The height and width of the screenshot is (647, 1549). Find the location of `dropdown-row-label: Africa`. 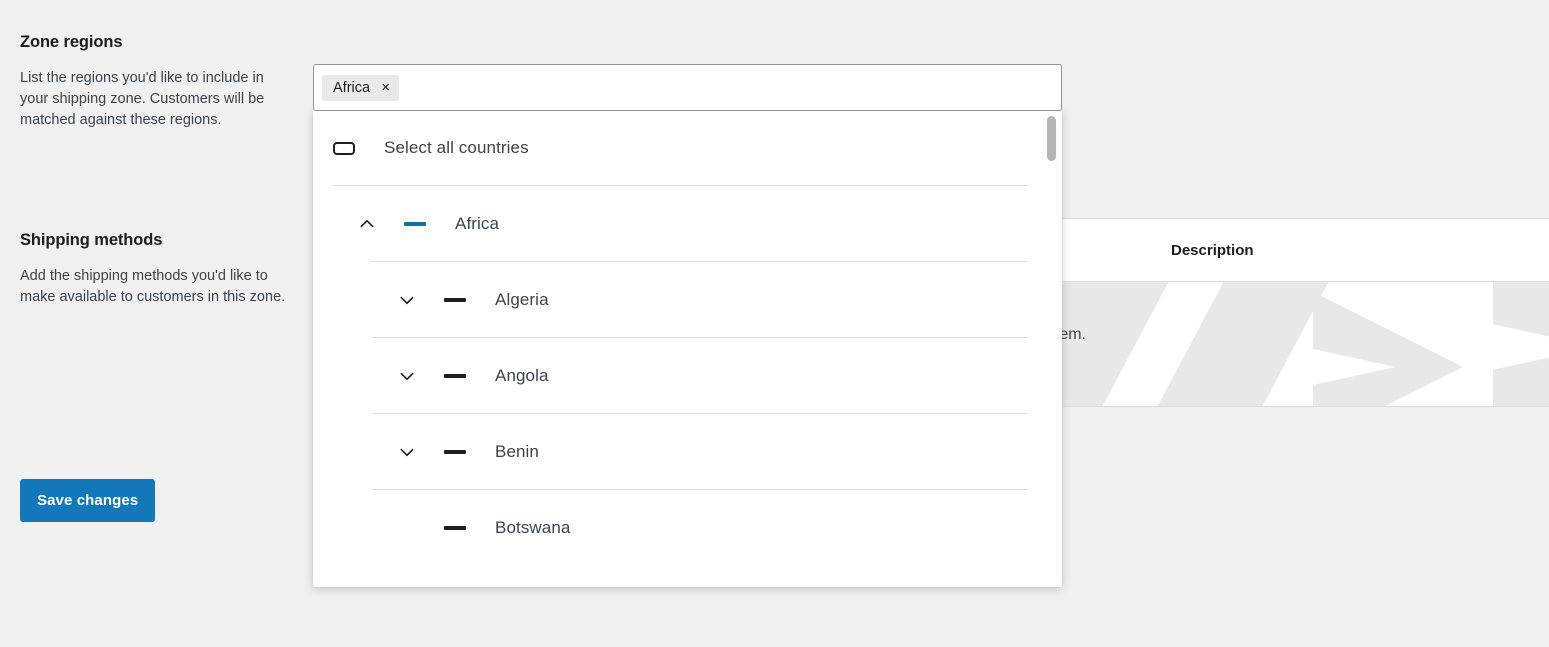

dropdown-row-label: Africa is located at coordinates (477, 223).